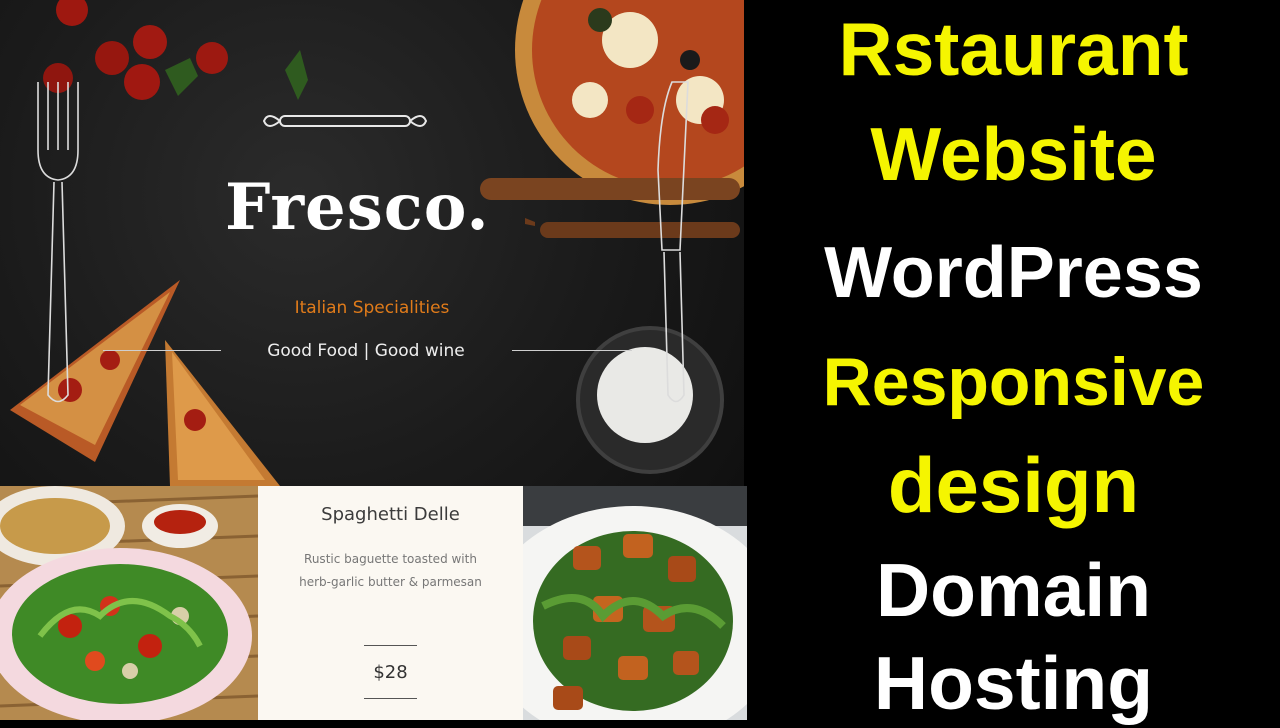 This screenshot has height=728, width=1280. Describe the element at coordinates (629, 102) in the screenshot. I see `pizza-image` at that location.